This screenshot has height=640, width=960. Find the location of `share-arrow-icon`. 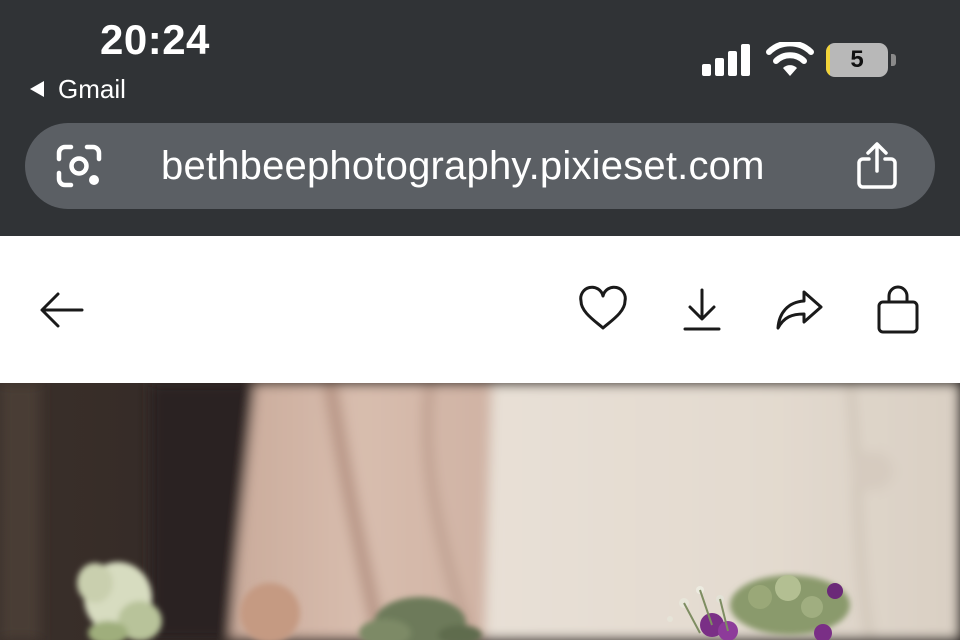

share-arrow-icon is located at coordinates (799, 310).